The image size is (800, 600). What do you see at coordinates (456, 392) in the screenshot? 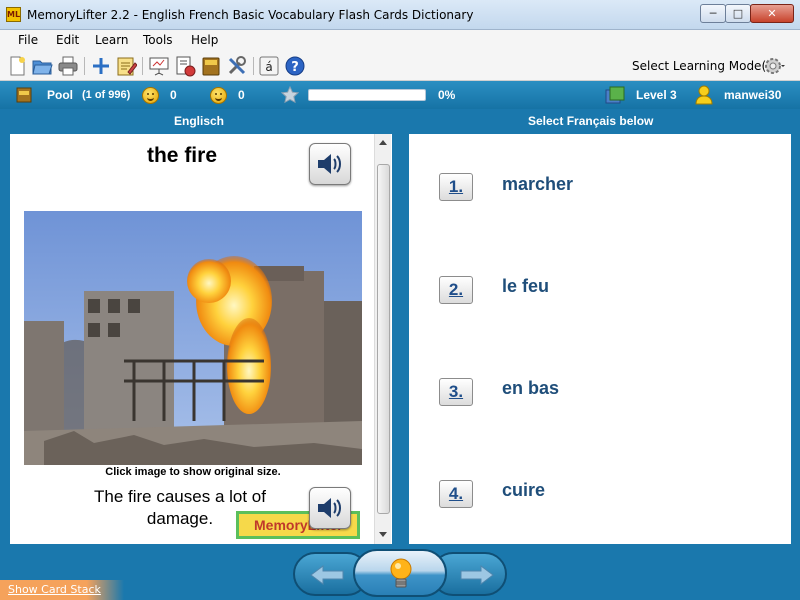
I see `choice-3-button: 3.` at bounding box center [456, 392].